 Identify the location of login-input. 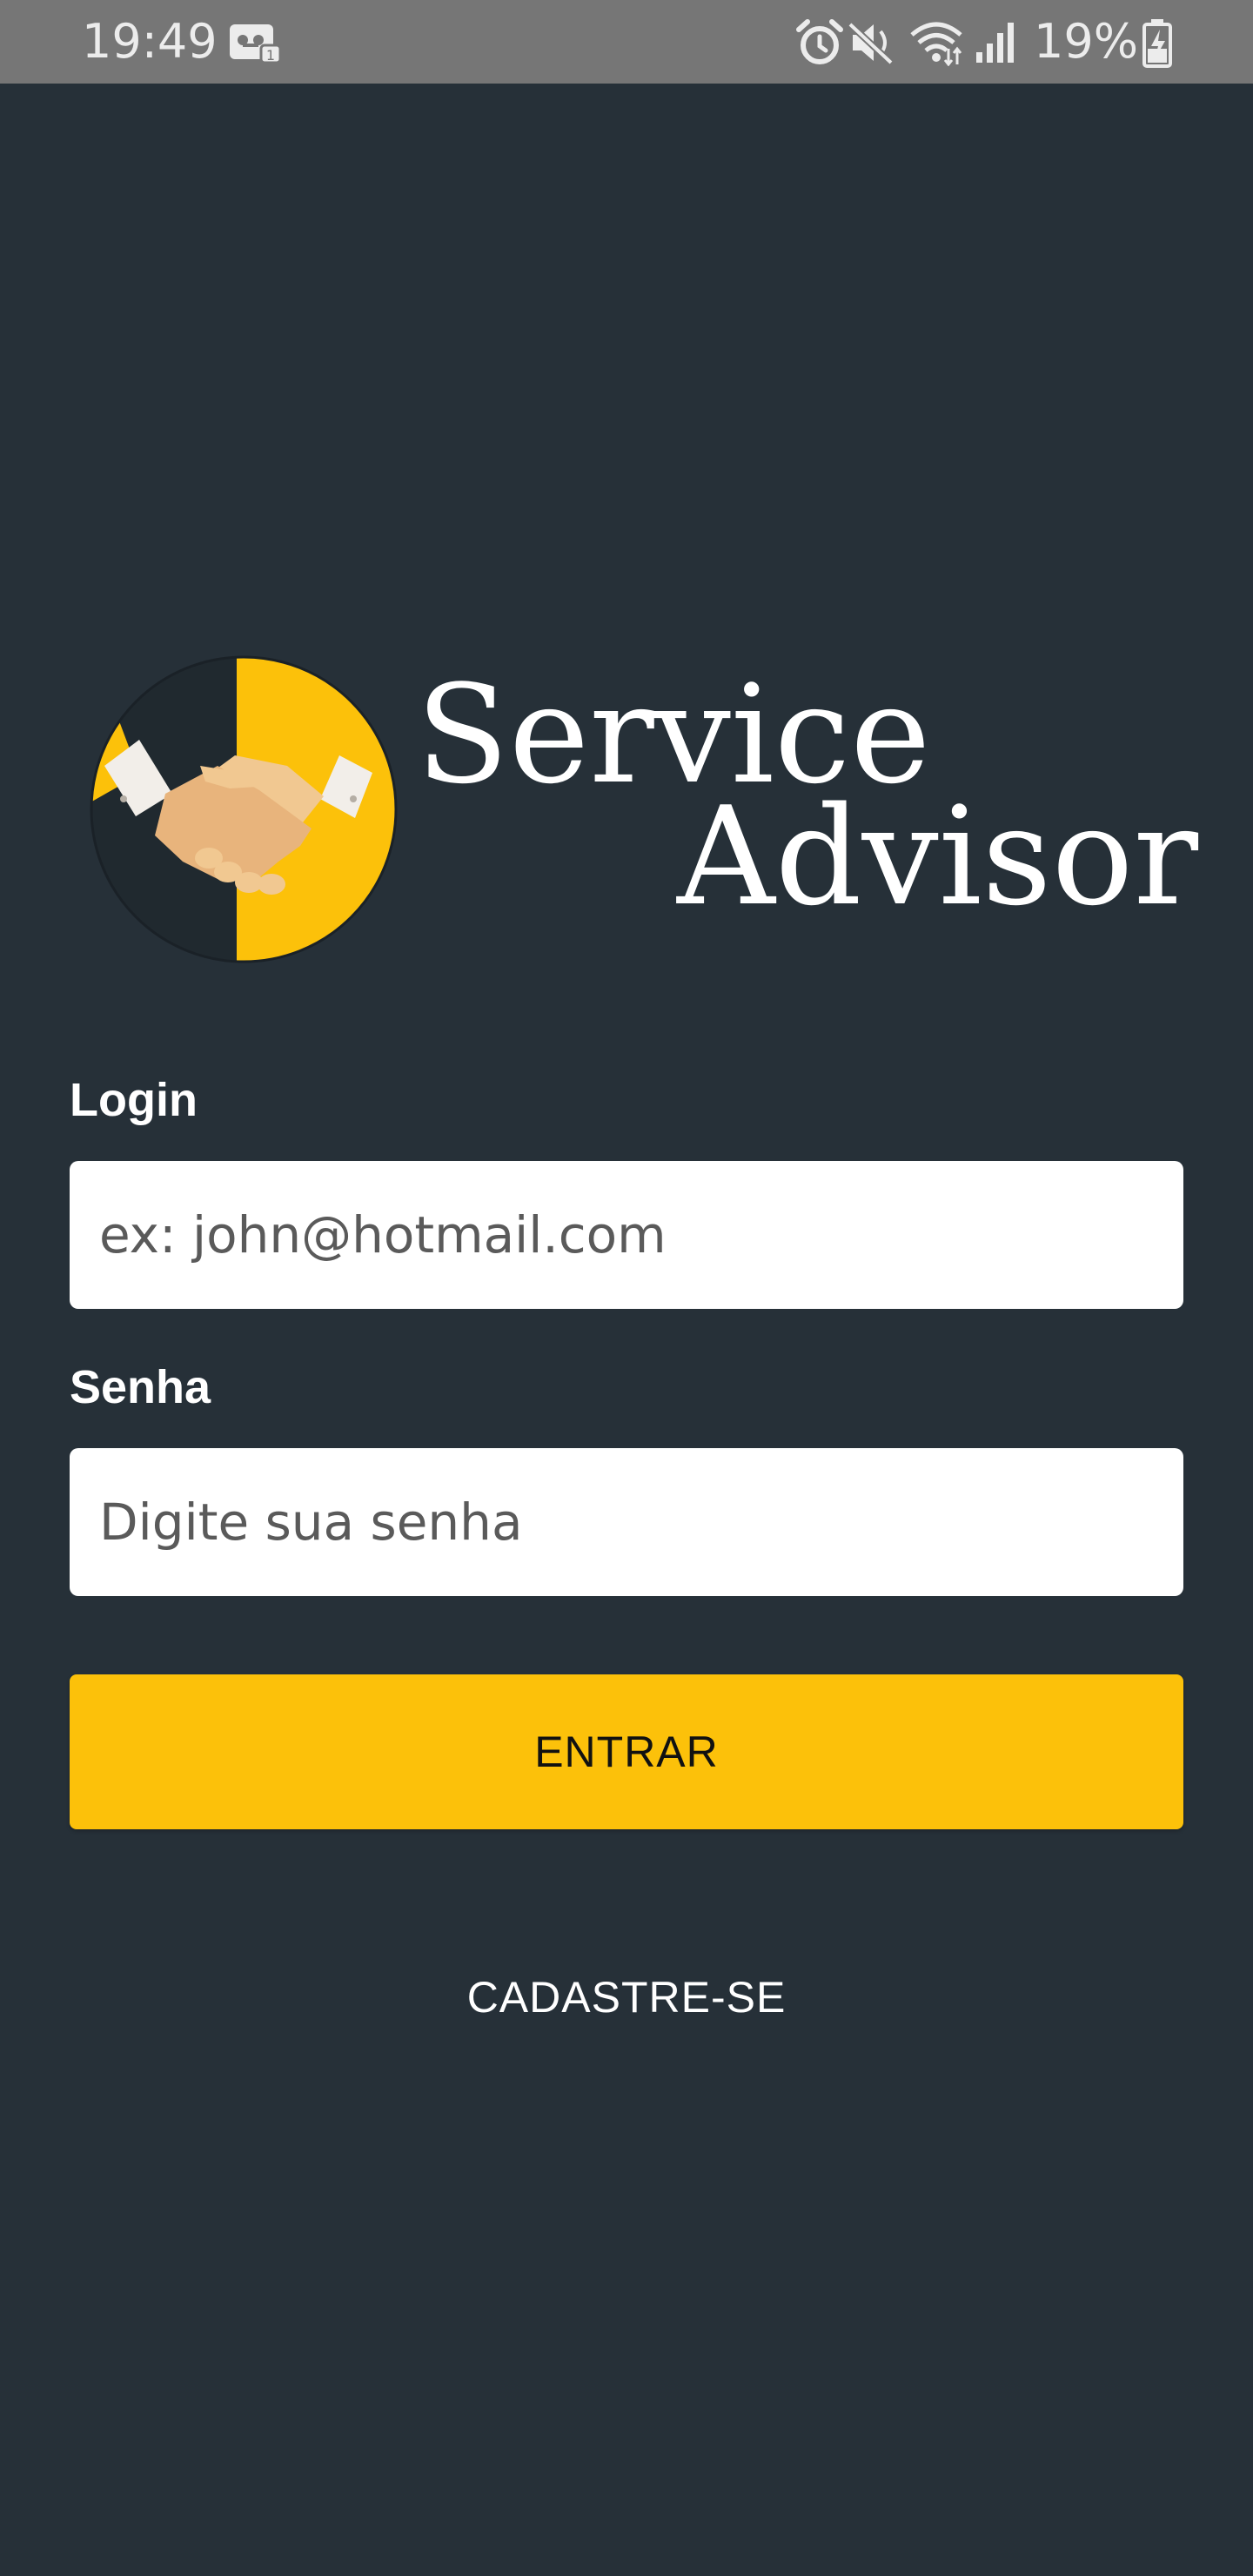
(626, 1235).